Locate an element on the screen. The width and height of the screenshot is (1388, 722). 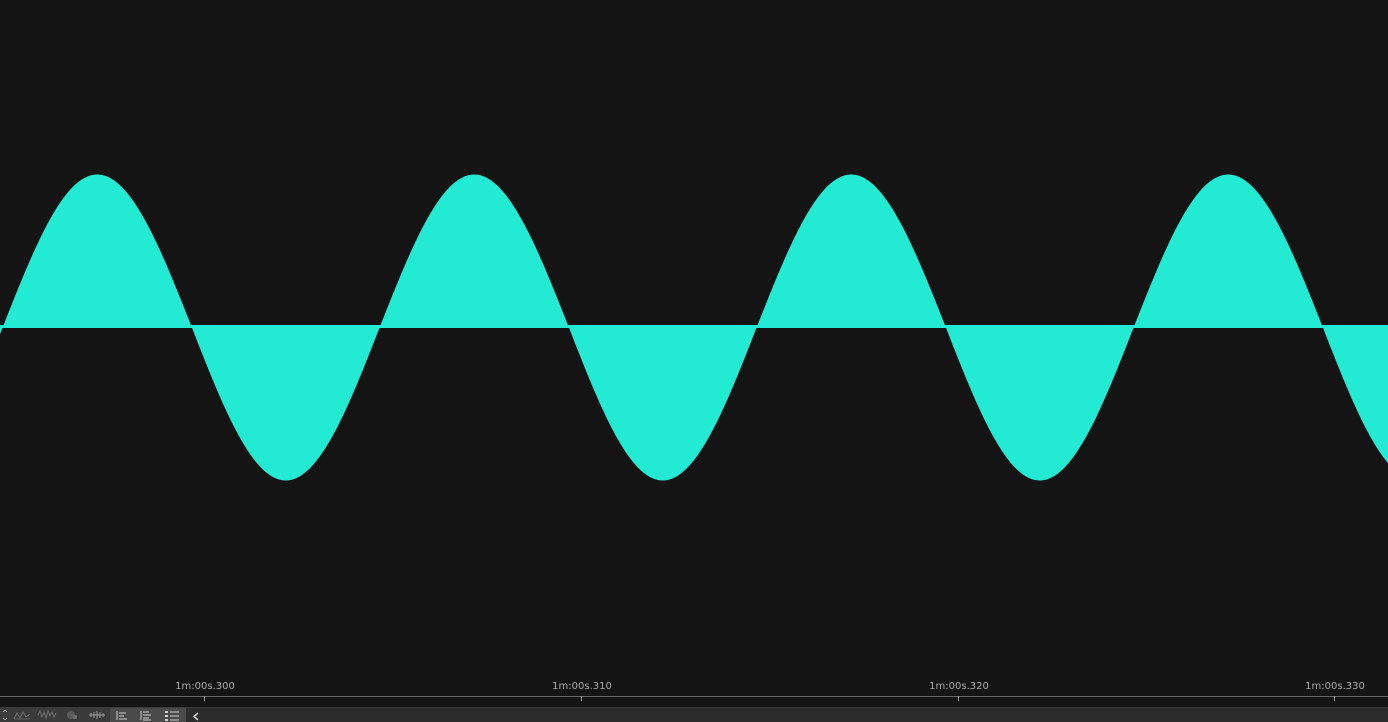
envelope-tool-button is located at coordinates (5, 715).